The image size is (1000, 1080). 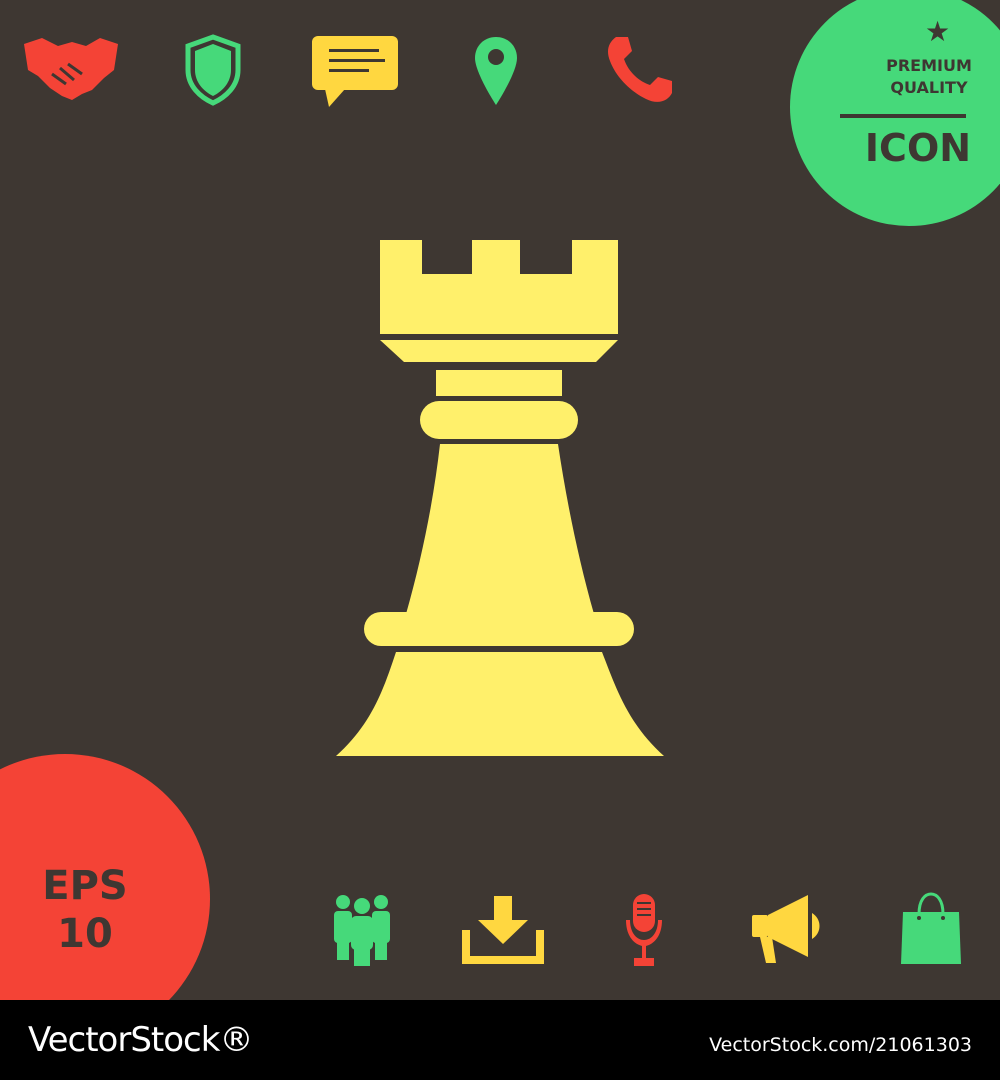 What do you see at coordinates (929, 87) in the screenshot?
I see `badge-line2: QUALITY` at bounding box center [929, 87].